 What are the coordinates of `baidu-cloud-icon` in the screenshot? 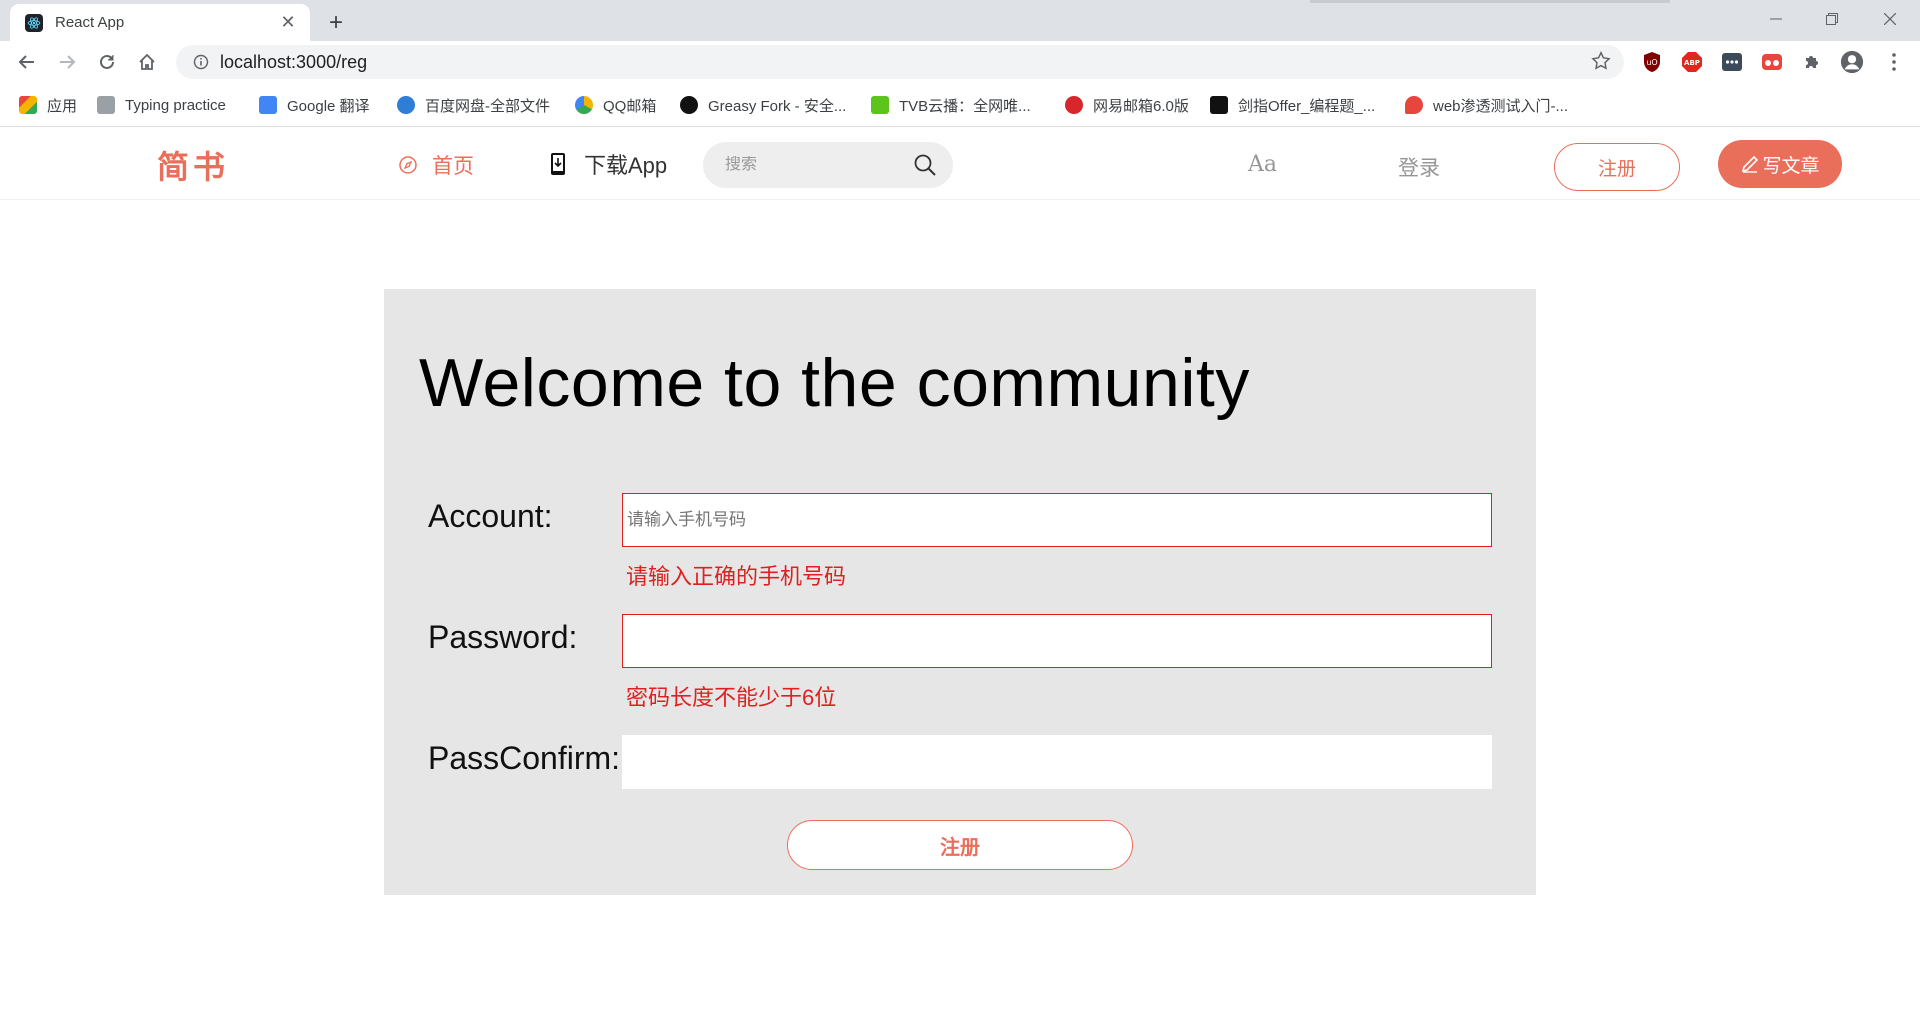 It's located at (406, 105).